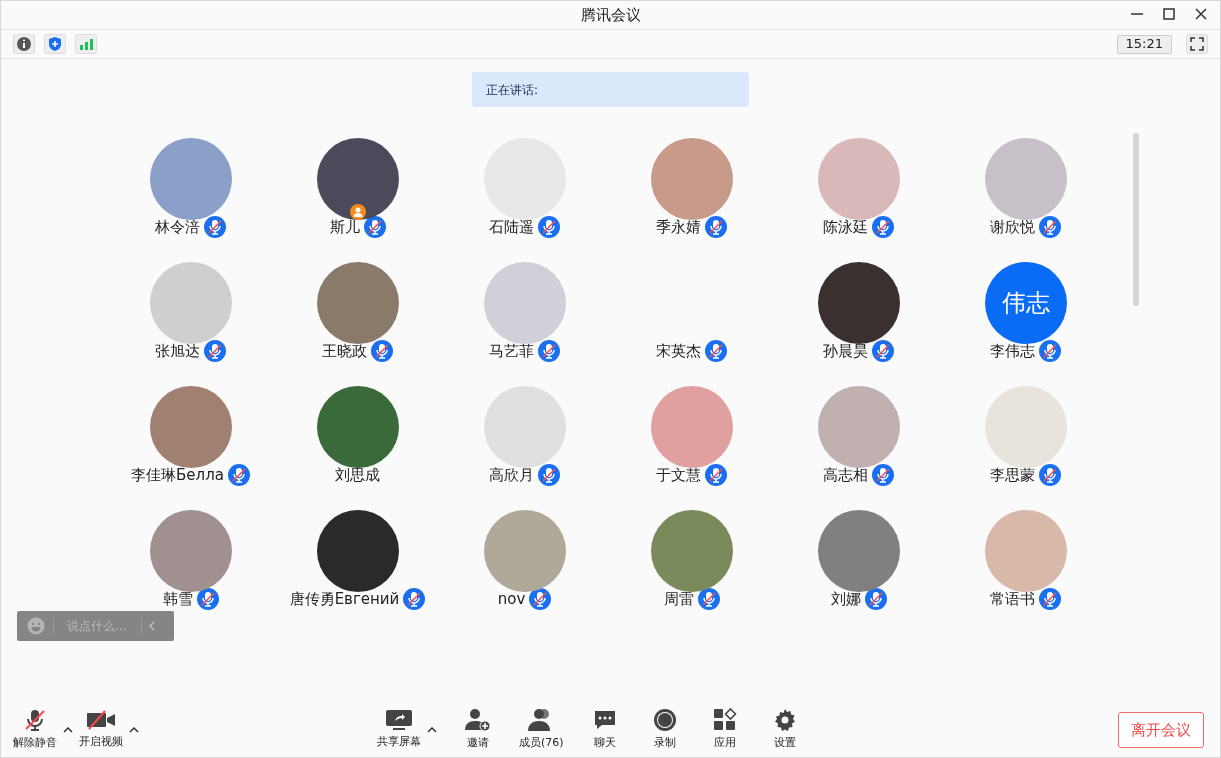  I want to click on participant-name: 周雷, so click(678, 599).